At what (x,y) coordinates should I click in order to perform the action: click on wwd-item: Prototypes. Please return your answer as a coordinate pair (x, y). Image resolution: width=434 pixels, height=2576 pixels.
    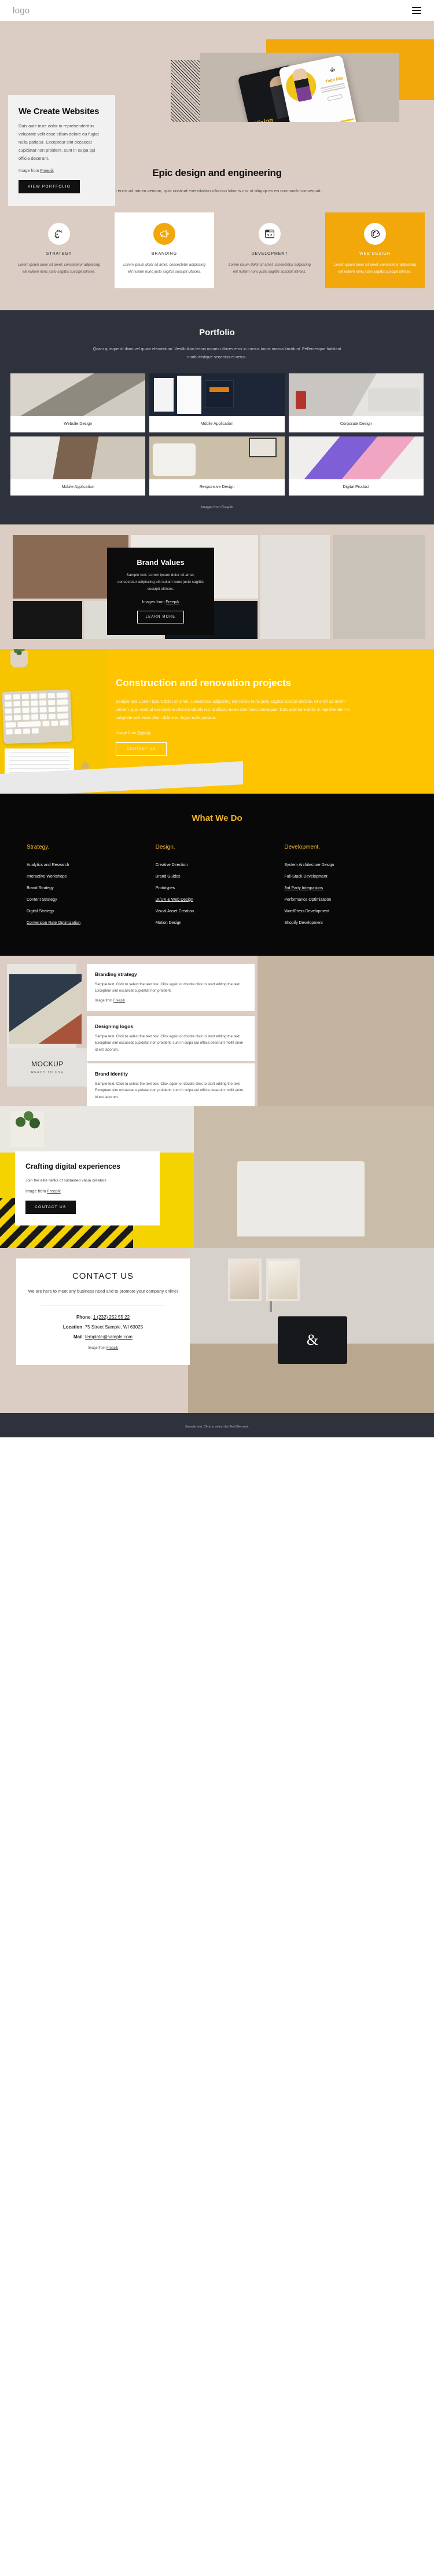
    Looking at the image, I should click on (217, 888).